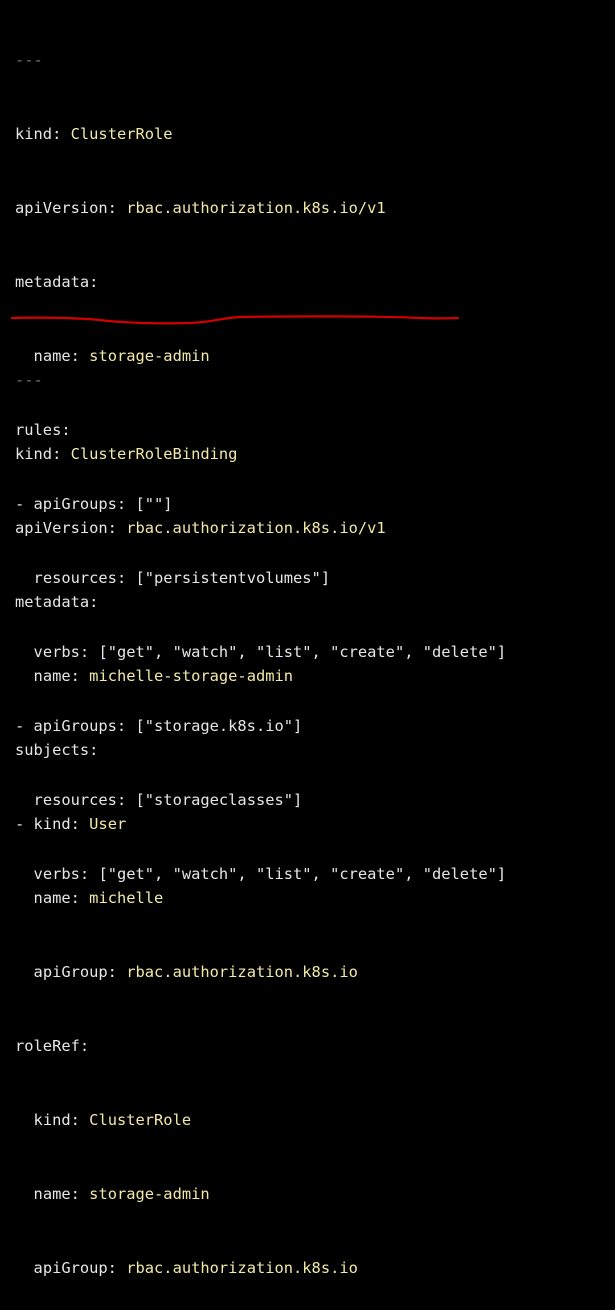 The image size is (615, 1310). Describe the element at coordinates (195, 971) in the screenshot. I see `subject-apigroup-line: apiGroup: rbac.authorization.k8s.io` at that location.